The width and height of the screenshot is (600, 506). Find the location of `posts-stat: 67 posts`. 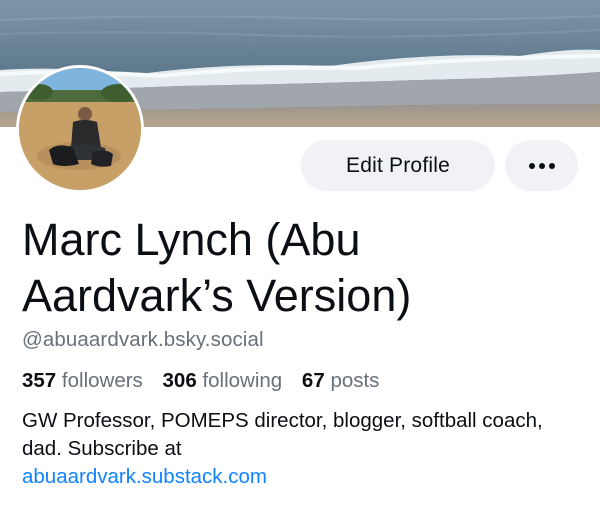

posts-stat: 67 posts is located at coordinates (341, 380).